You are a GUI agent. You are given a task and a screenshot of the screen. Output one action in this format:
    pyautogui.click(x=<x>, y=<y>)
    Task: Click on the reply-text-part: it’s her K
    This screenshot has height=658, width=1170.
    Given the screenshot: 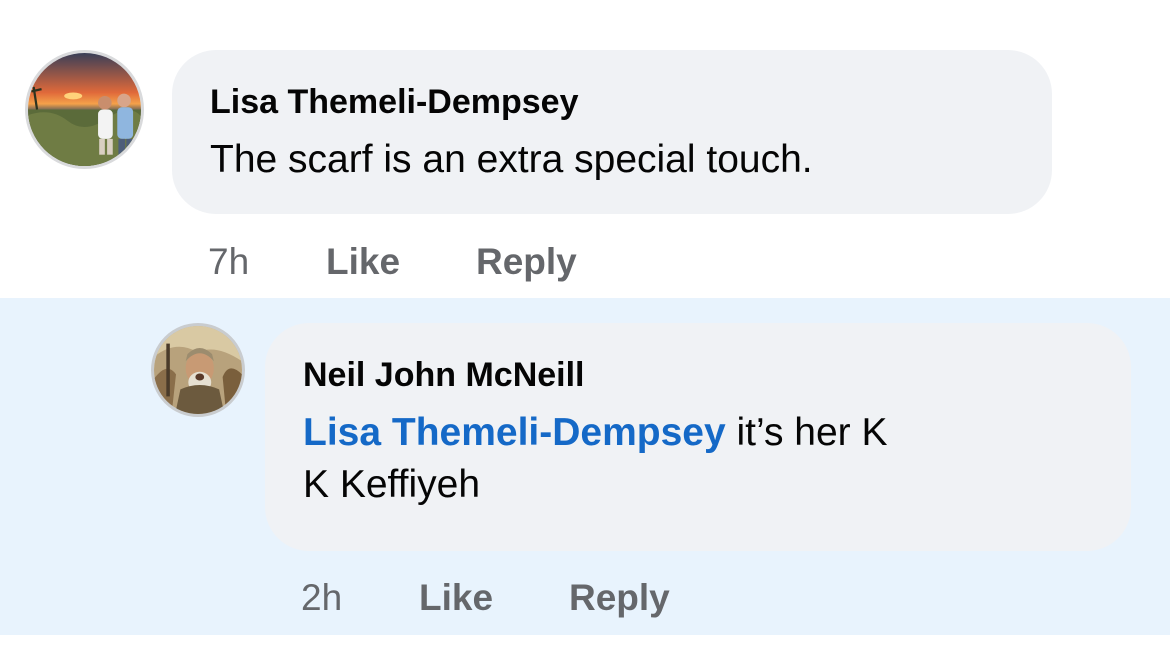 What is the action you would take?
    pyautogui.click(x=806, y=432)
    